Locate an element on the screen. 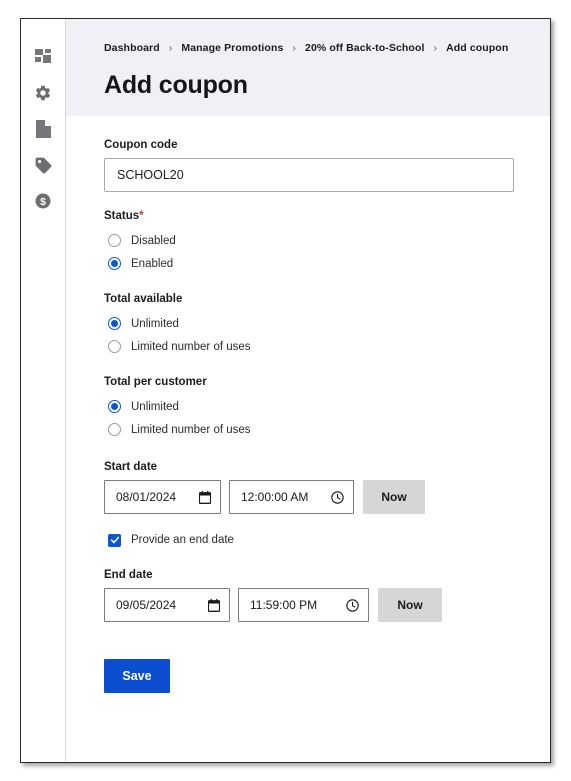 Image resolution: width=571 pixels, height=781 pixels. radio-status-disabled: Disabled is located at coordinates (327, 240).